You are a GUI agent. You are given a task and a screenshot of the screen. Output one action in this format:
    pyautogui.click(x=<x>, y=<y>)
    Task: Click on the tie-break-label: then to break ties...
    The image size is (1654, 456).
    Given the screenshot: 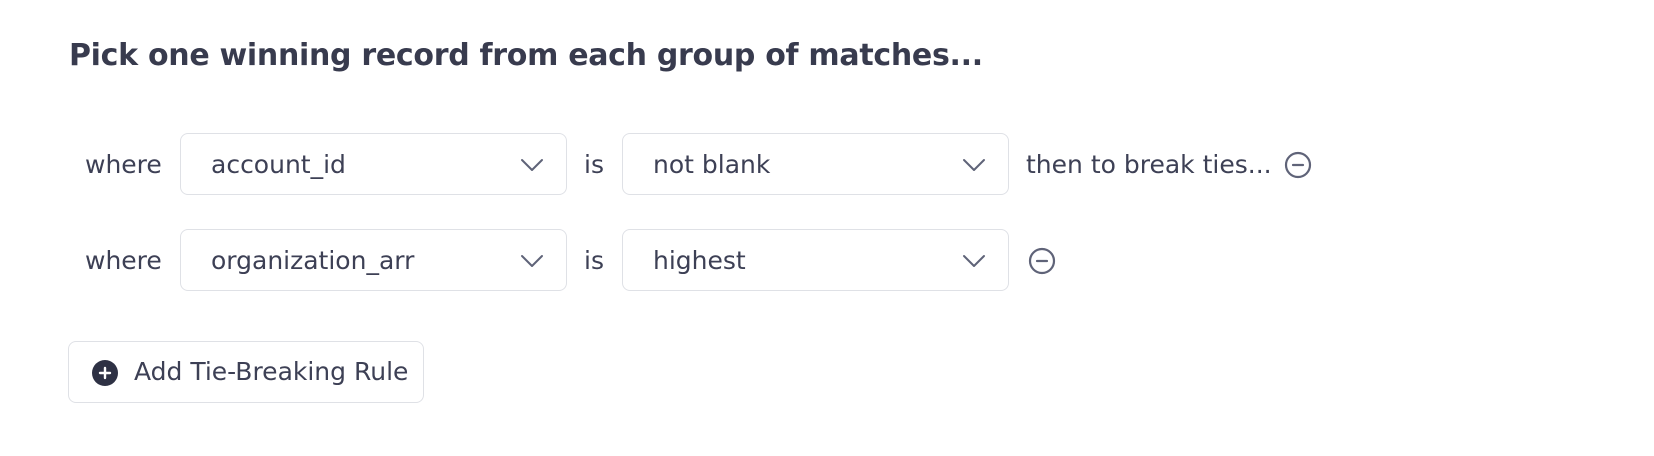 What is the action you would take?
    pyautogui.click(x=1149, y=164)
    